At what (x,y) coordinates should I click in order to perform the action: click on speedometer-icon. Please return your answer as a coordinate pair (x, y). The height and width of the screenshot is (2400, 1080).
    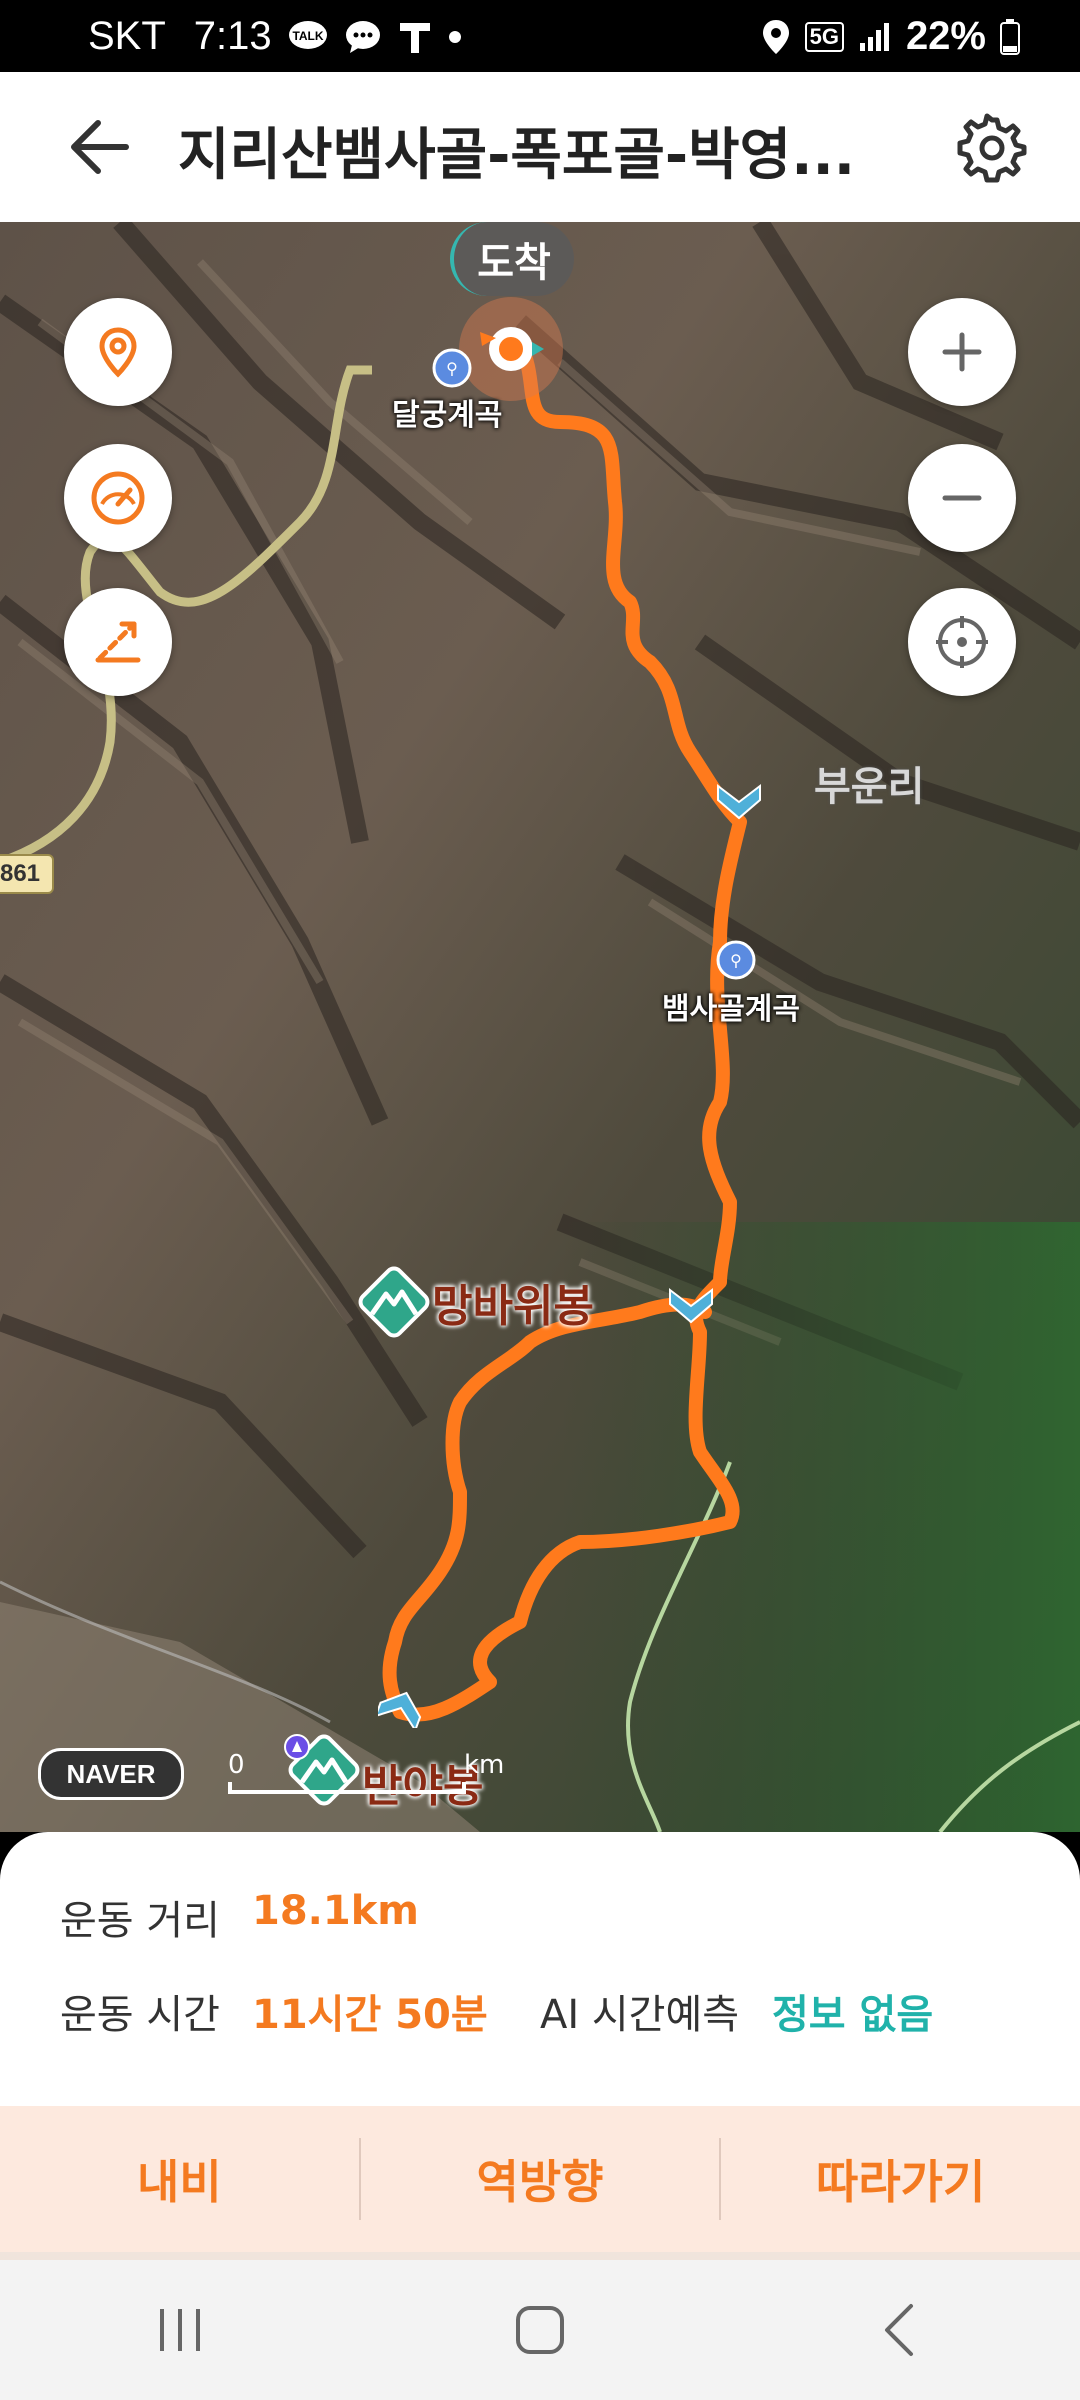
    Looking at the image, I should click on (118, 498).